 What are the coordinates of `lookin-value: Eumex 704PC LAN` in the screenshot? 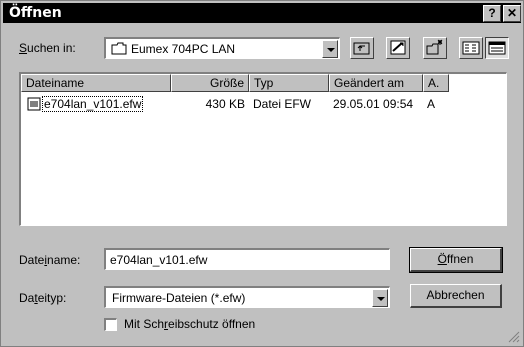 It's located at (183, 49).